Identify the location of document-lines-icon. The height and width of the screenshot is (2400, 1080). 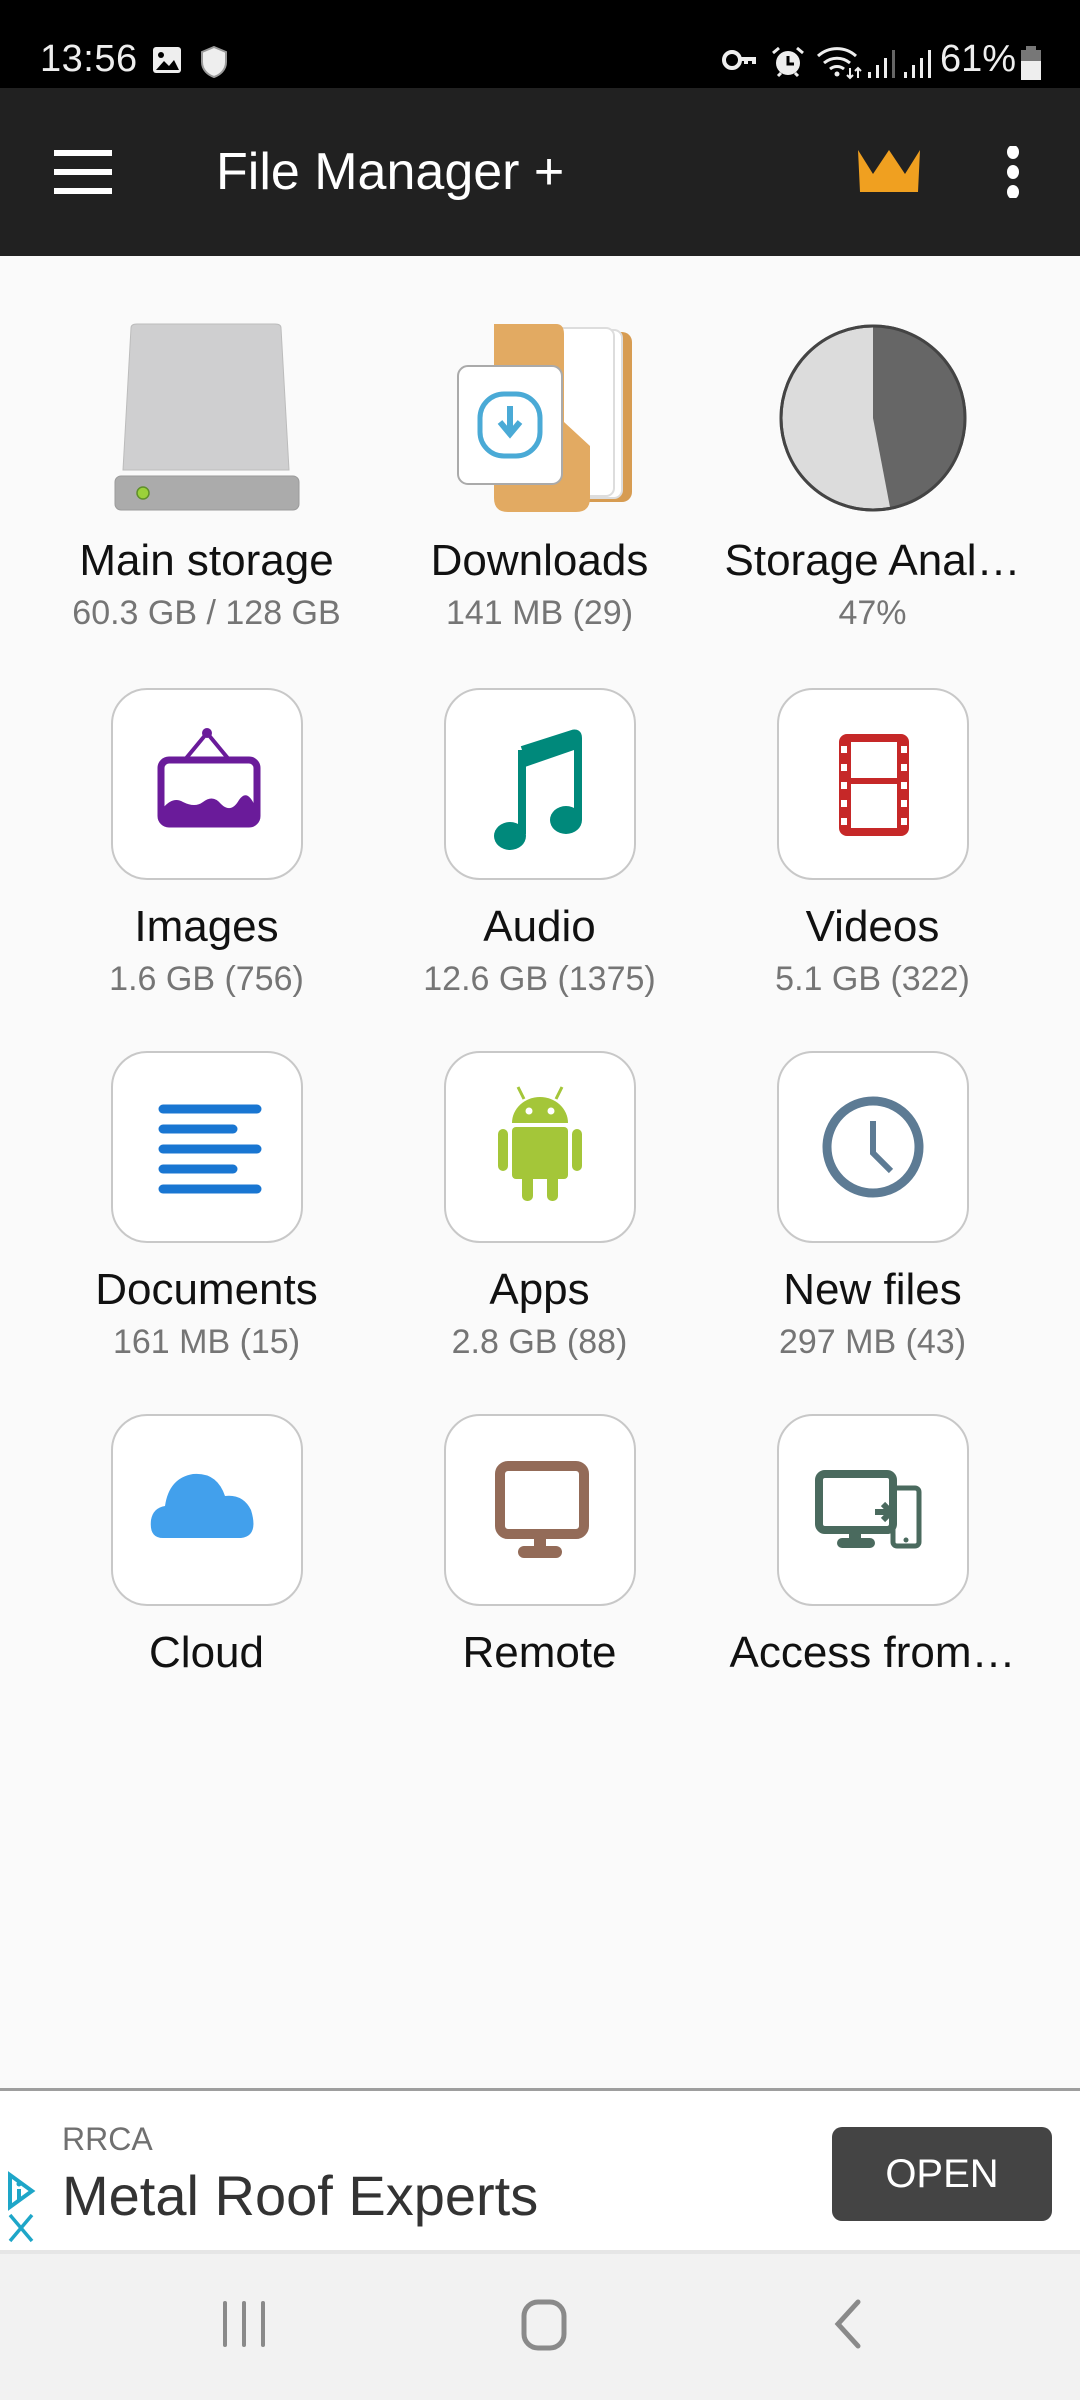
(210, 1149).